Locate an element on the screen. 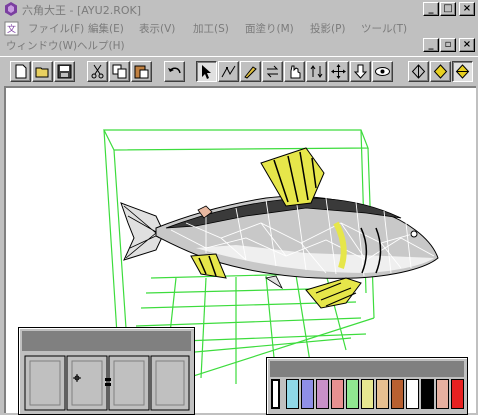 This screenshot has height=415, width=478. shade-gray-button is located at coordinates (418, 71).